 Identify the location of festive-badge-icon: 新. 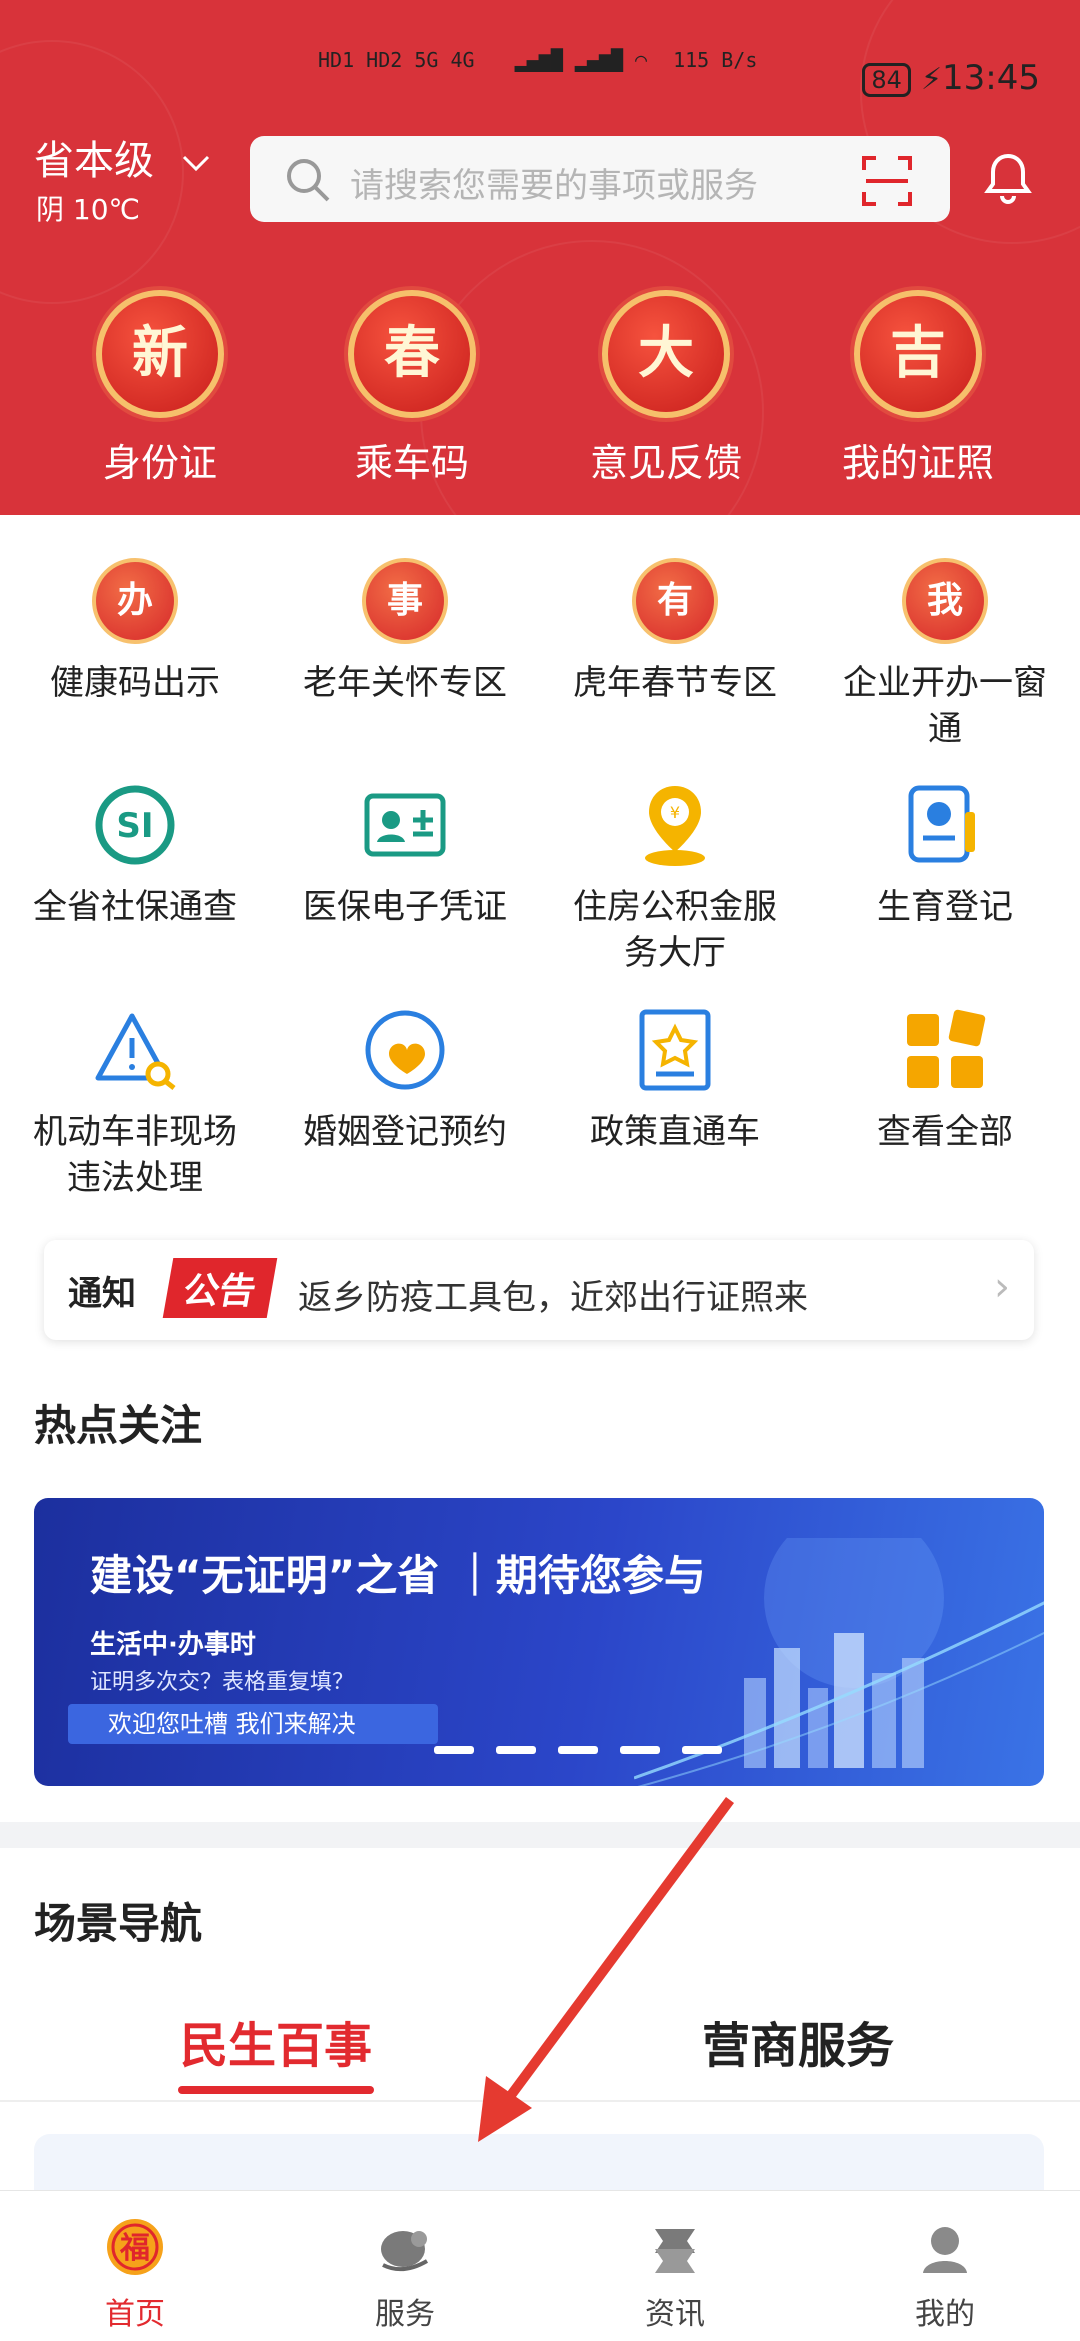
(160, 354).